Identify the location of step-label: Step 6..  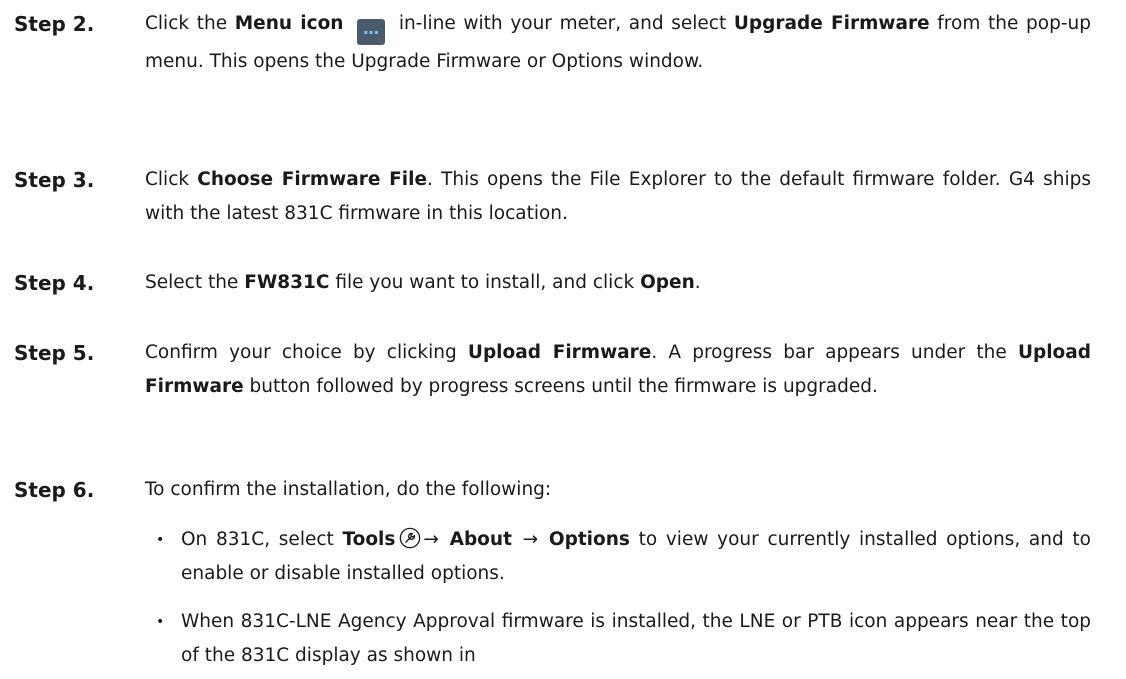
(54, 490).